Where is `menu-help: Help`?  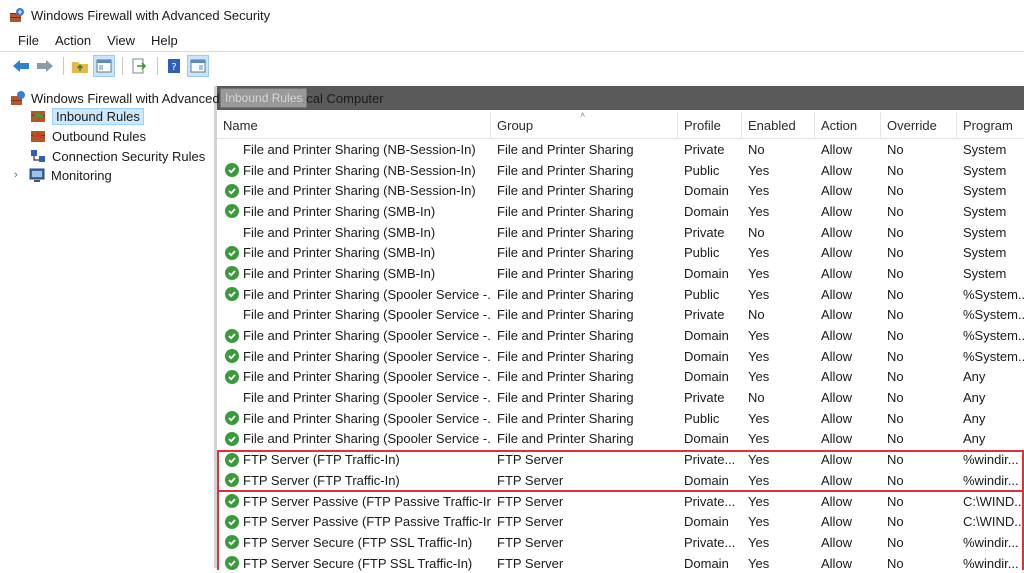 menu-help: Help is located at coordinates (164, 40).